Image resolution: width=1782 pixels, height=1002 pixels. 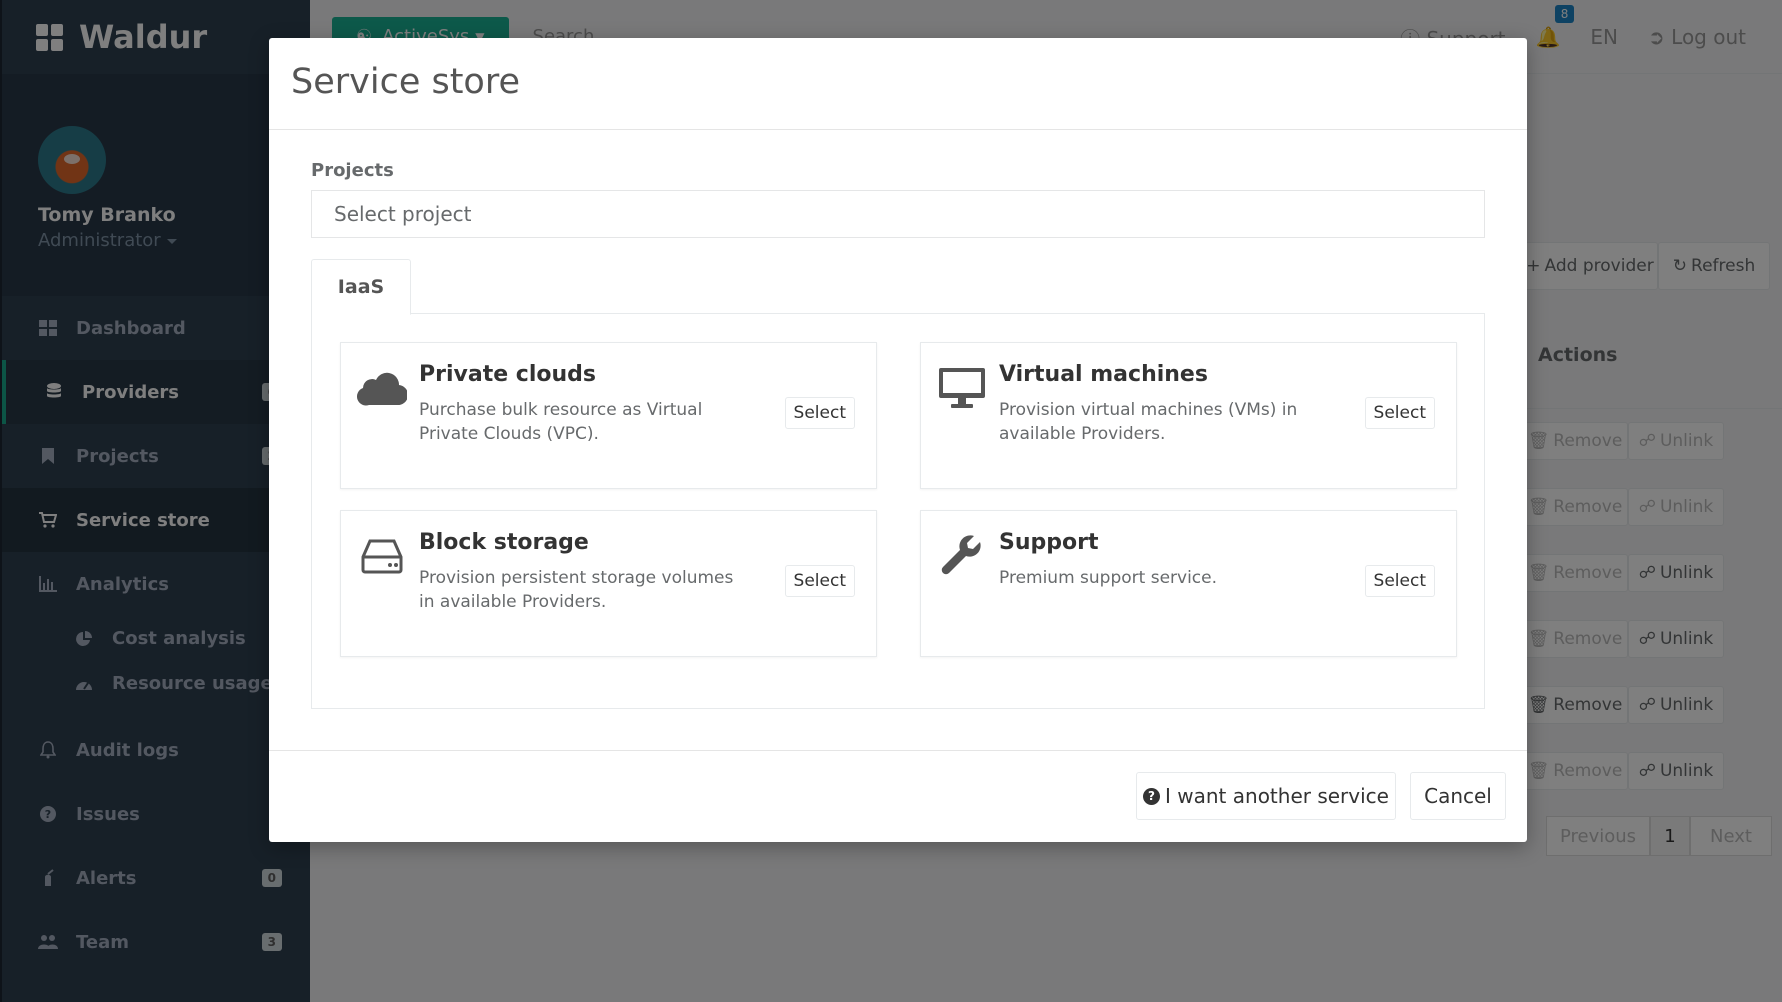 I want to click on tab-iaas: IaaS, so click(x=361, y=287).